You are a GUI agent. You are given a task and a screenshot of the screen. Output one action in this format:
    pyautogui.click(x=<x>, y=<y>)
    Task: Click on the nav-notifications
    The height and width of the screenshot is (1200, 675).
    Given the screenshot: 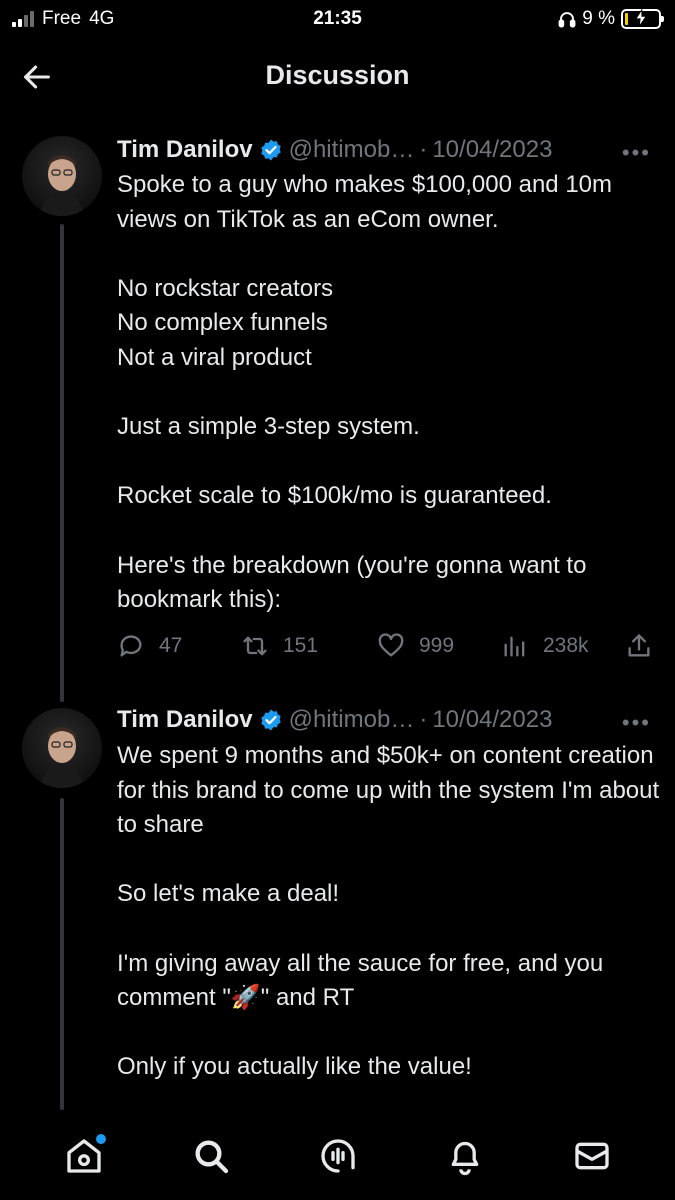 What is the action you would take?
    pyautogui.click(x=465, y=1156)
    